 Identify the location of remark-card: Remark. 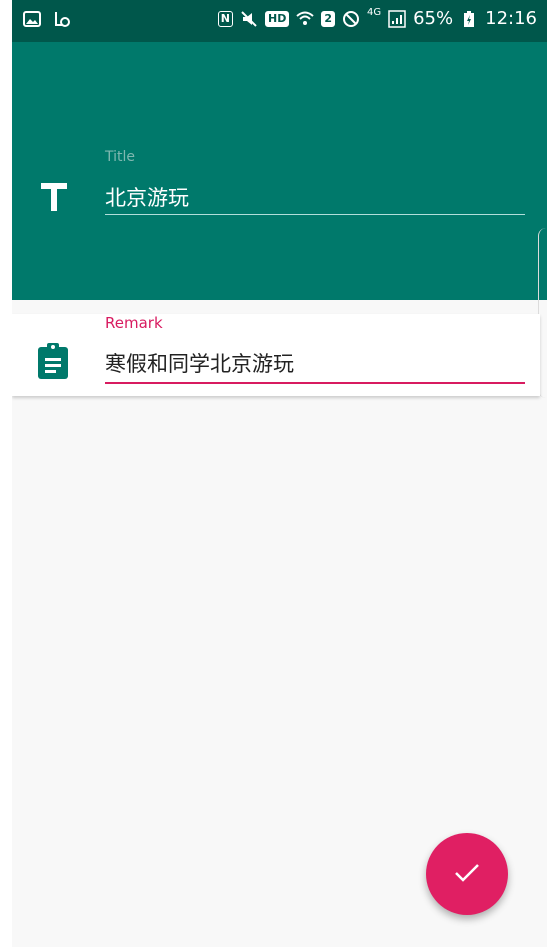
(276, 355).